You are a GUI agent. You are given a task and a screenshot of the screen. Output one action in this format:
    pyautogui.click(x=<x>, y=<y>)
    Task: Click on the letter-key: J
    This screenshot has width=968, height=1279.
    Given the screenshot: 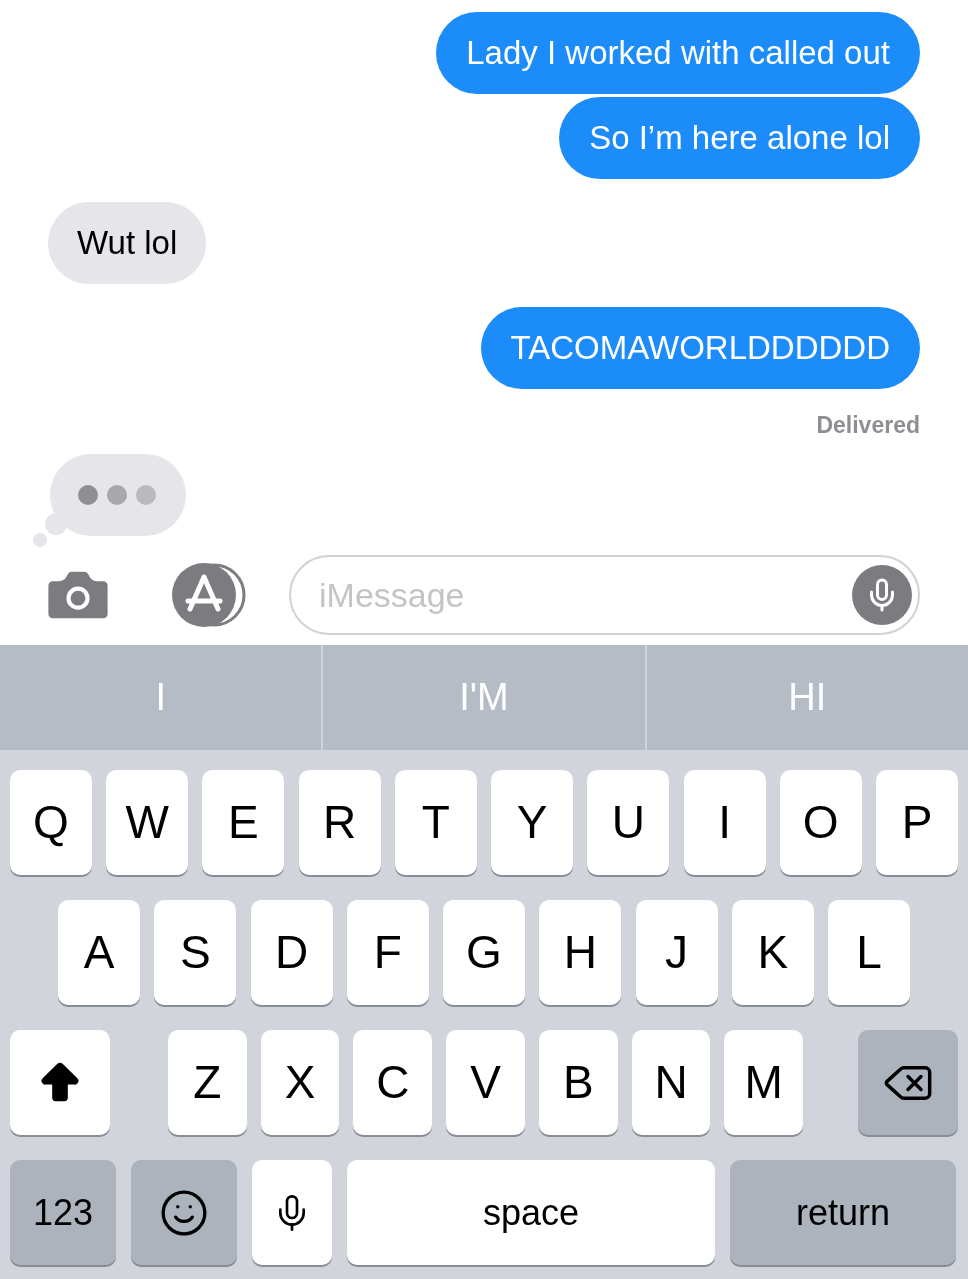 What is the action you would take?
    pyautogui.click(x=676, y=952)
    